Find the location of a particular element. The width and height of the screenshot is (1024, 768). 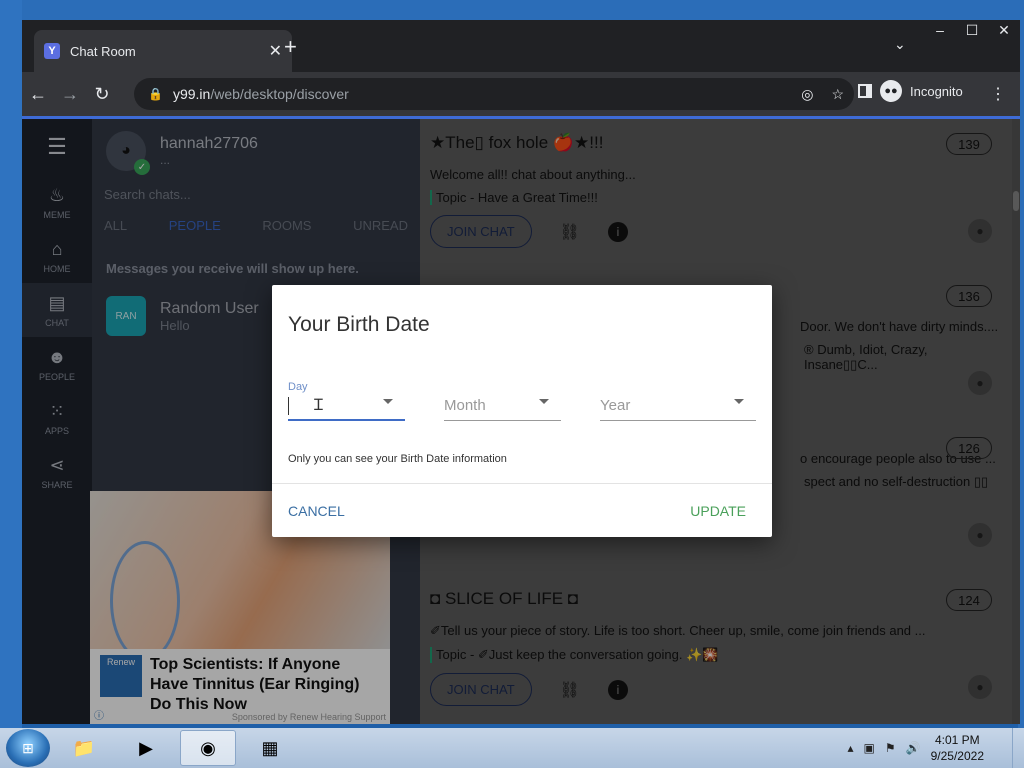

file-explorer-icon: 📁 is located at coordinates (84, 748).